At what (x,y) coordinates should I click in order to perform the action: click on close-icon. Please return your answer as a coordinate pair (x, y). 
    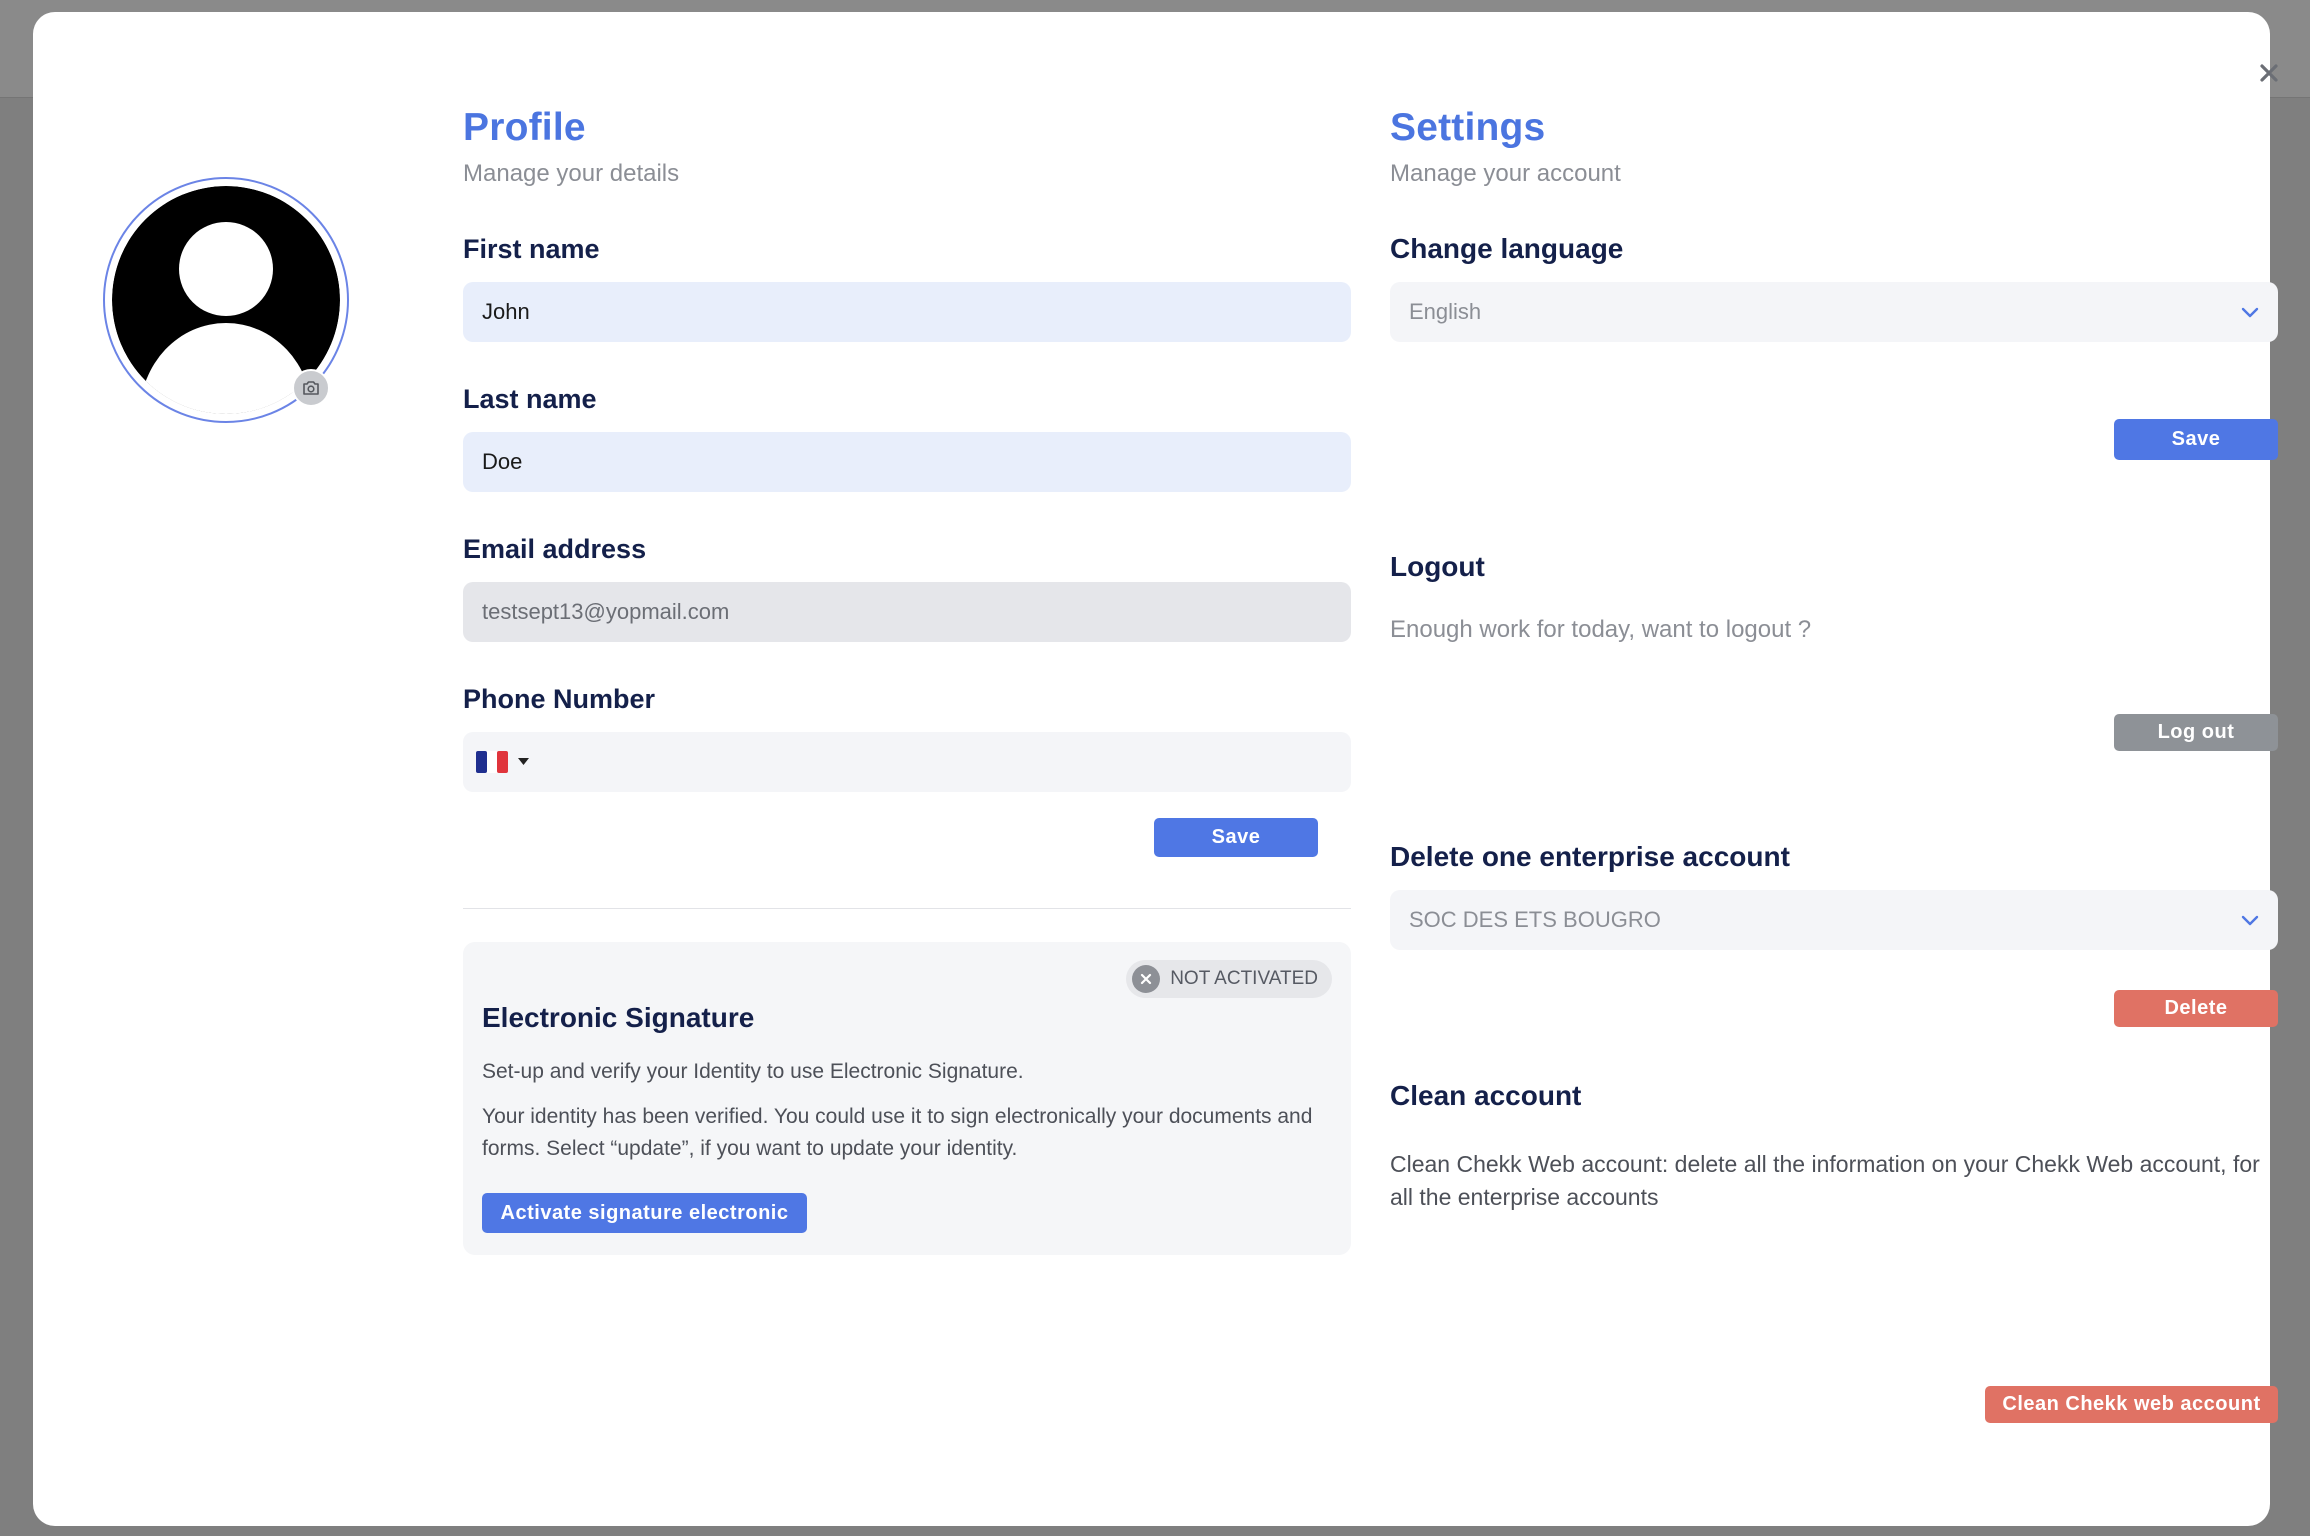
    Looking at the image, I should click on (2269, 73).